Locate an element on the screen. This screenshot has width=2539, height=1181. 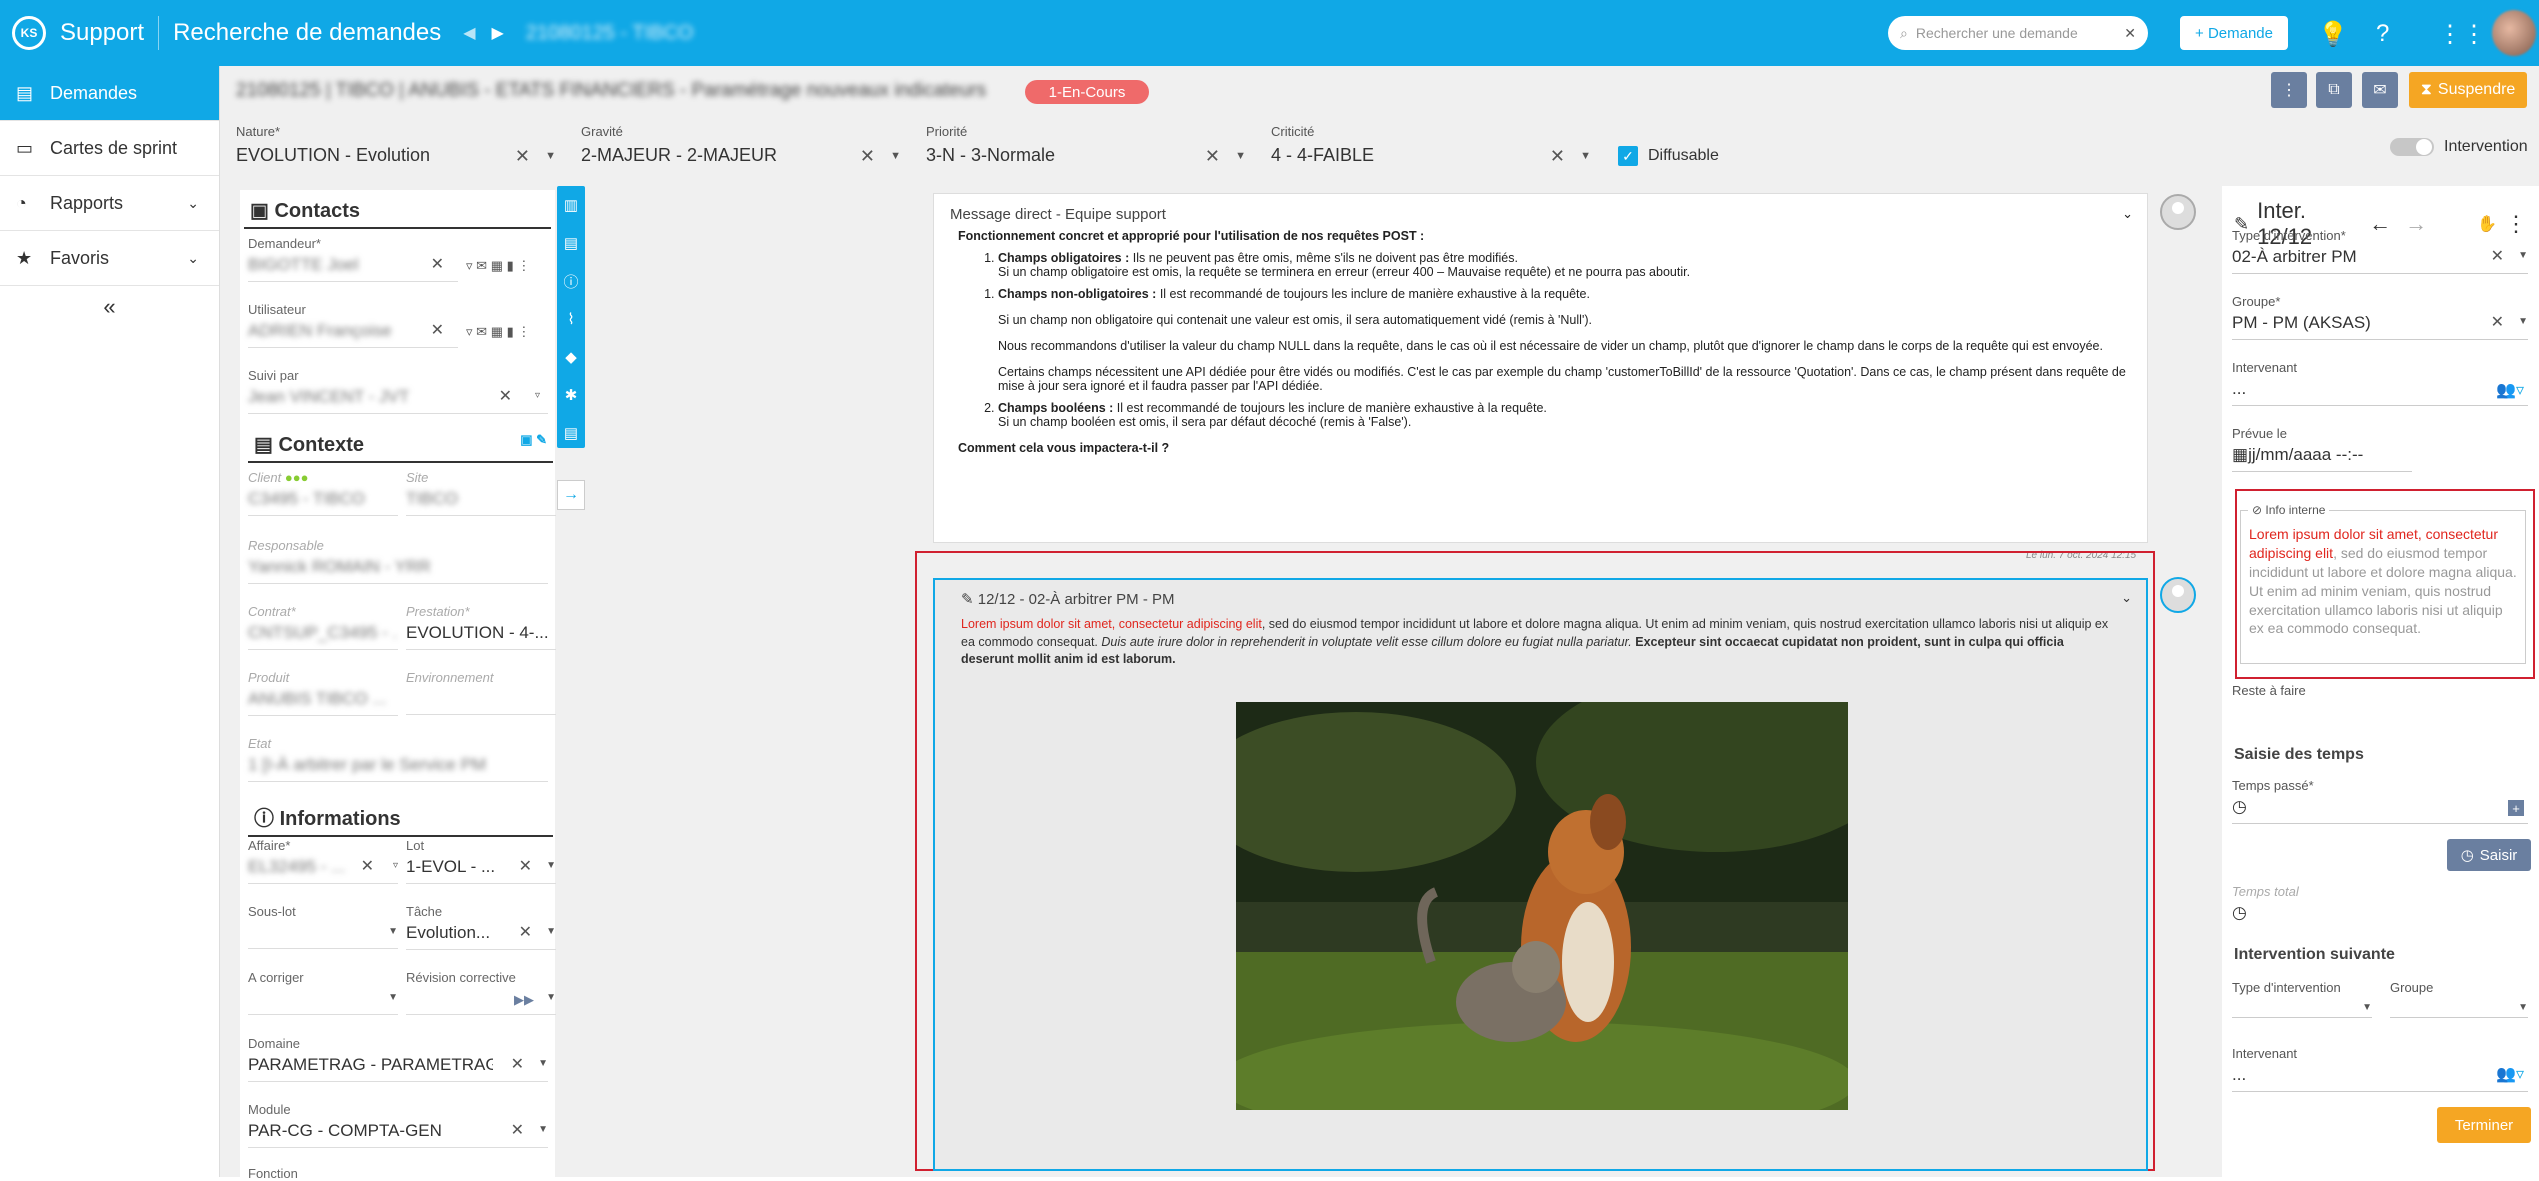
users-icon: 👥▿ is located at coordinates (2510, 1074).